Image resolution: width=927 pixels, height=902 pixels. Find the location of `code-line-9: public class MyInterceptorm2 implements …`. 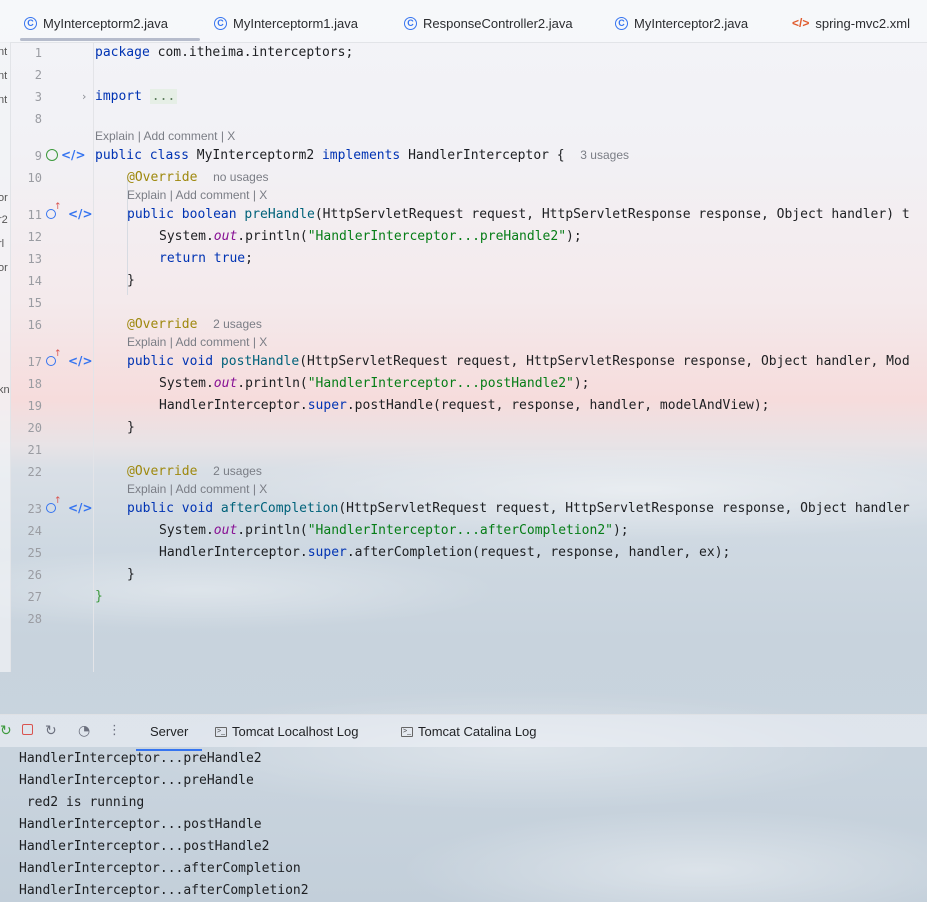

code-line-9: public class MyInterceptorm2 implements … is located at coordinates (362, 155).